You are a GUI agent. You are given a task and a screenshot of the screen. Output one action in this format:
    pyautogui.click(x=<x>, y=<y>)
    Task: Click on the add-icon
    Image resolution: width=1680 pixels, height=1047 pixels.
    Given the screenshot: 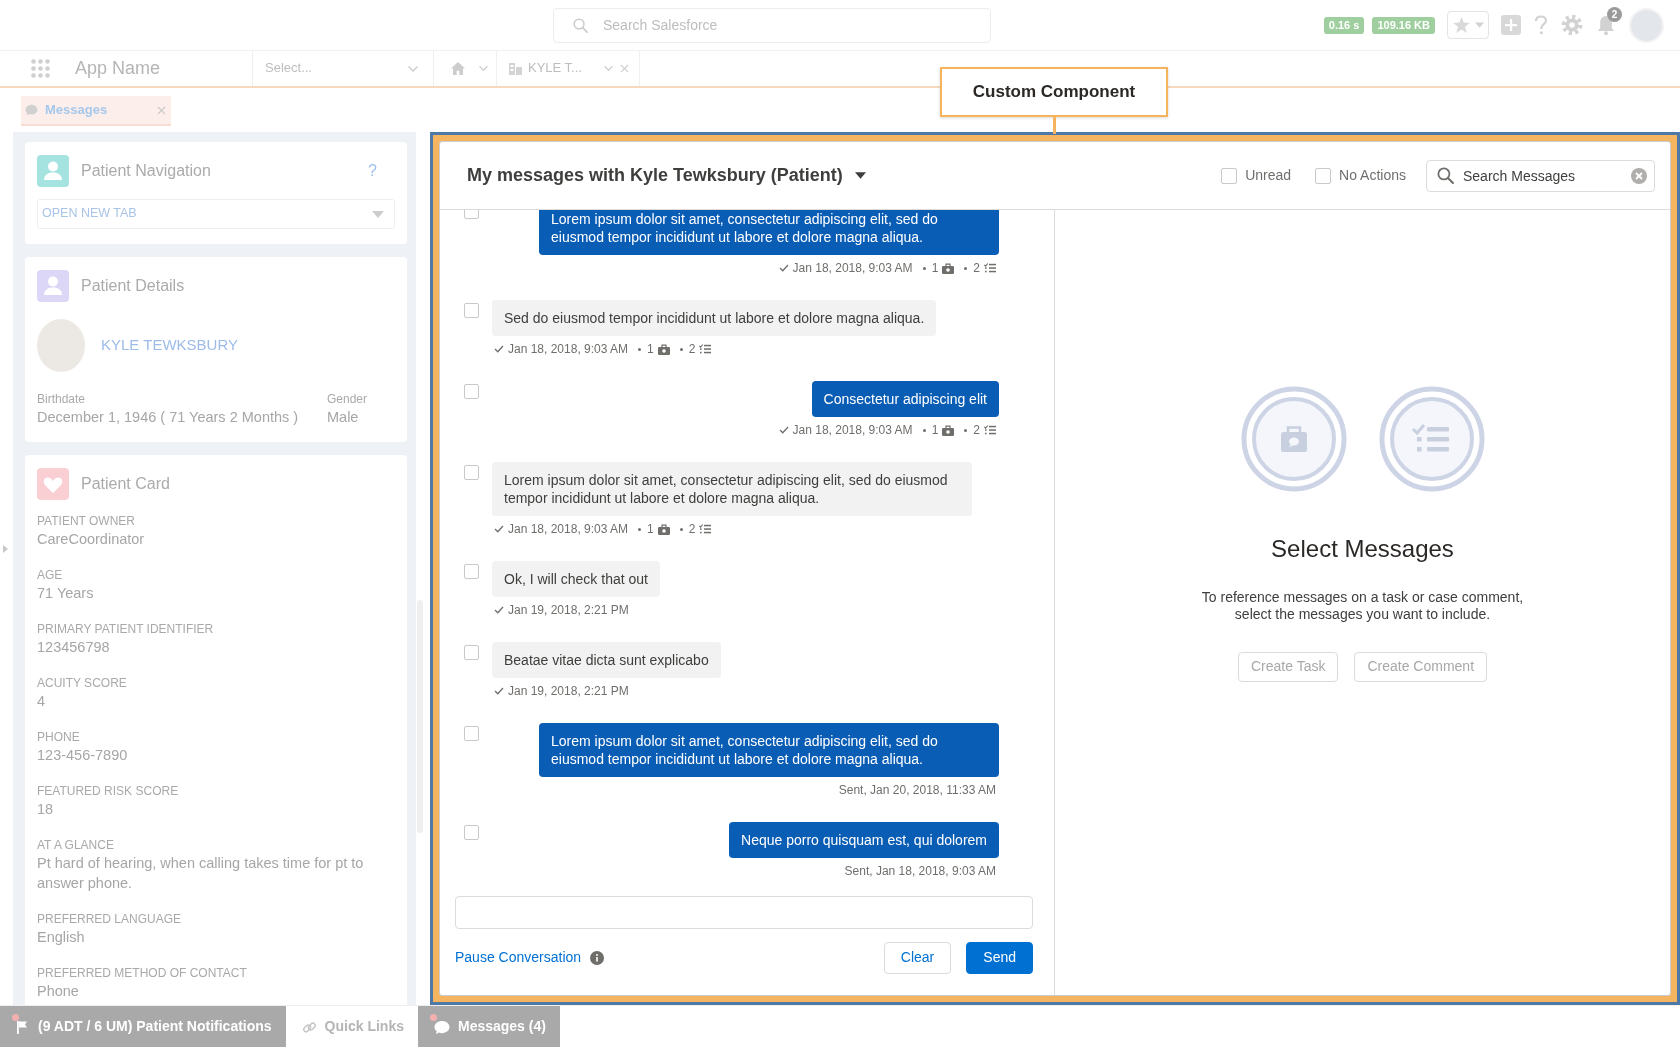 What is the action you would take?
    pyautogui.click(x=1511, y=25)
    